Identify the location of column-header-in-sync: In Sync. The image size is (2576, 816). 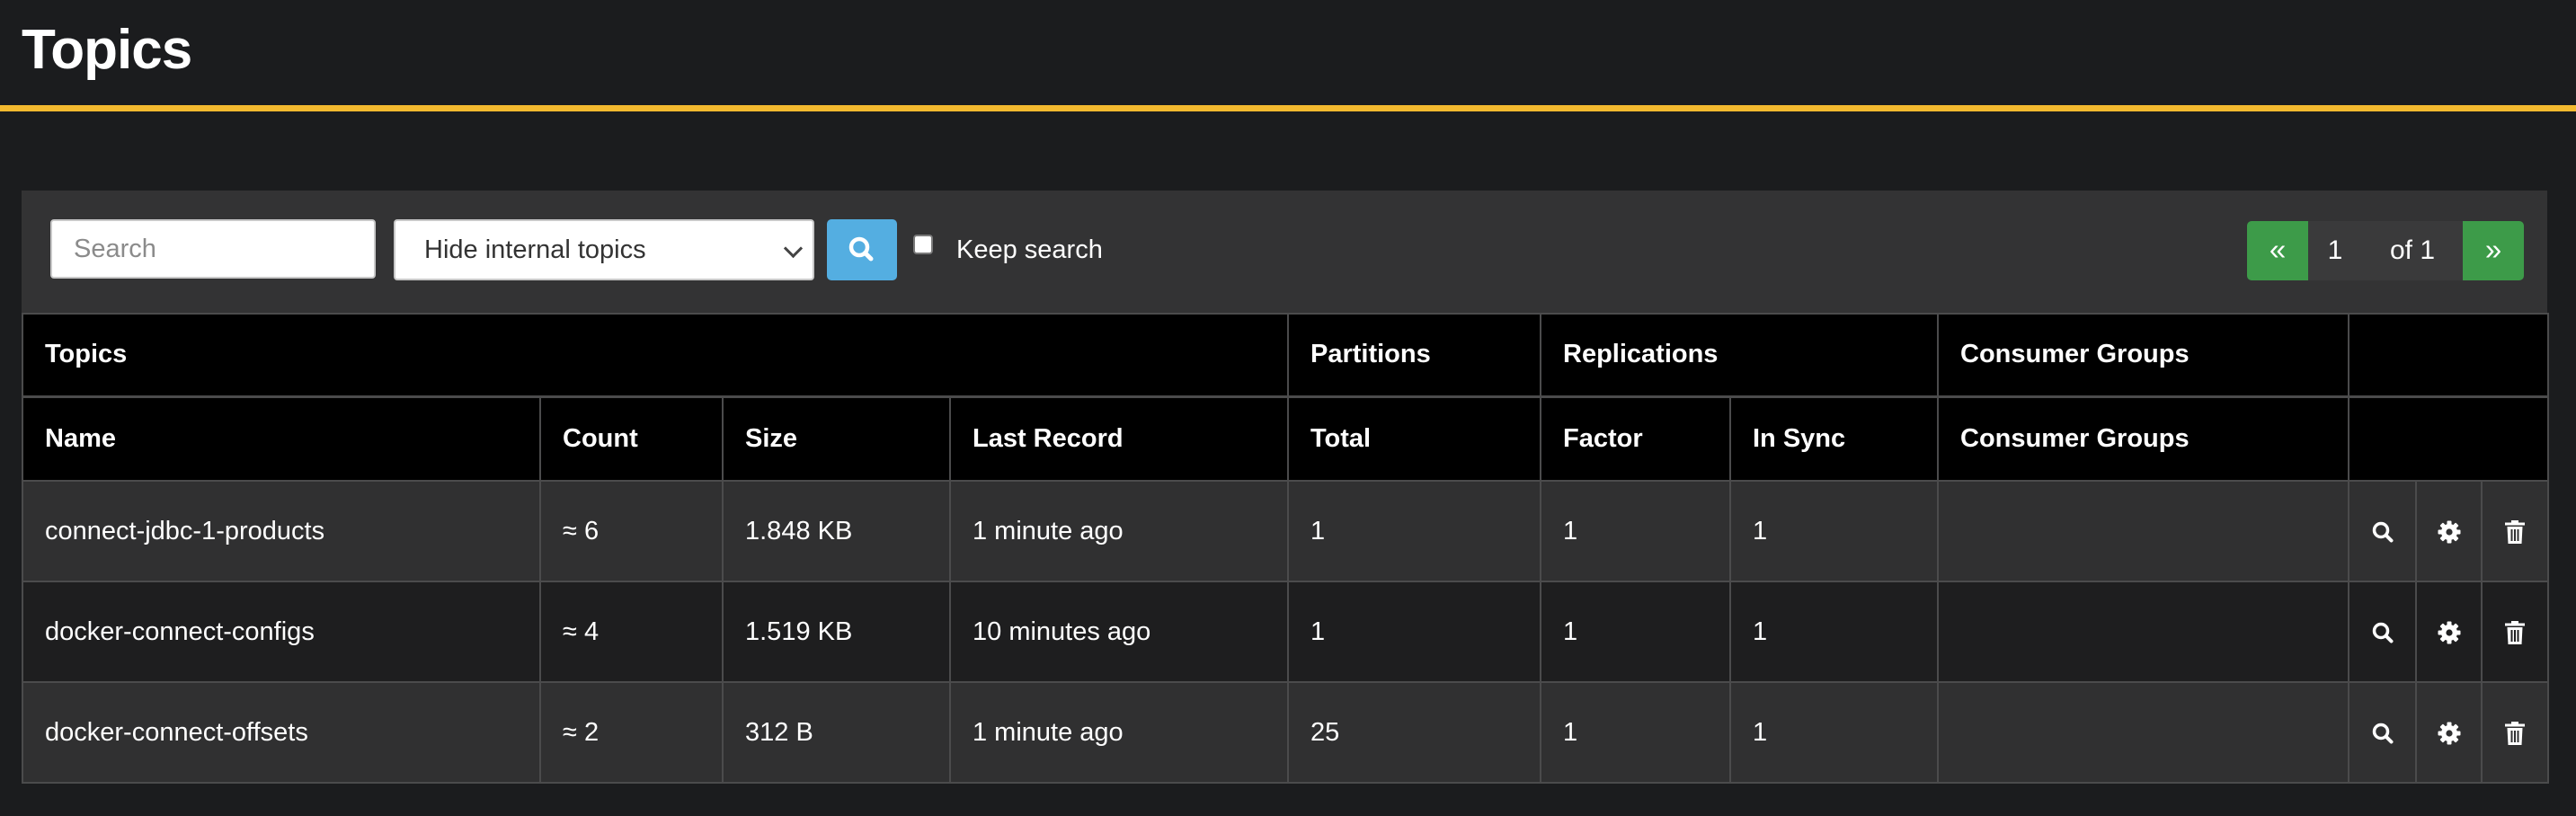
(1834, 438).